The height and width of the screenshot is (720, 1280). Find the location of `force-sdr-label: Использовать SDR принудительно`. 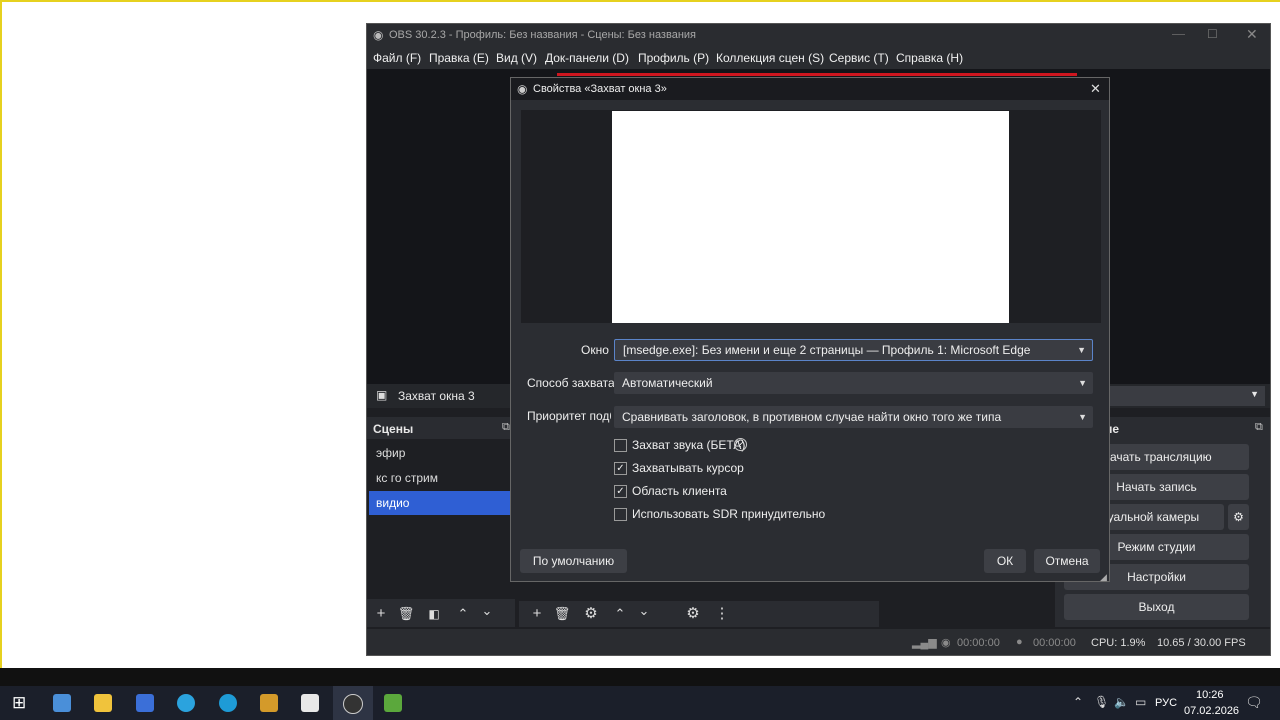

force-sdr-label: Использовать SDR принудительно is located at coordinates (729, 514).